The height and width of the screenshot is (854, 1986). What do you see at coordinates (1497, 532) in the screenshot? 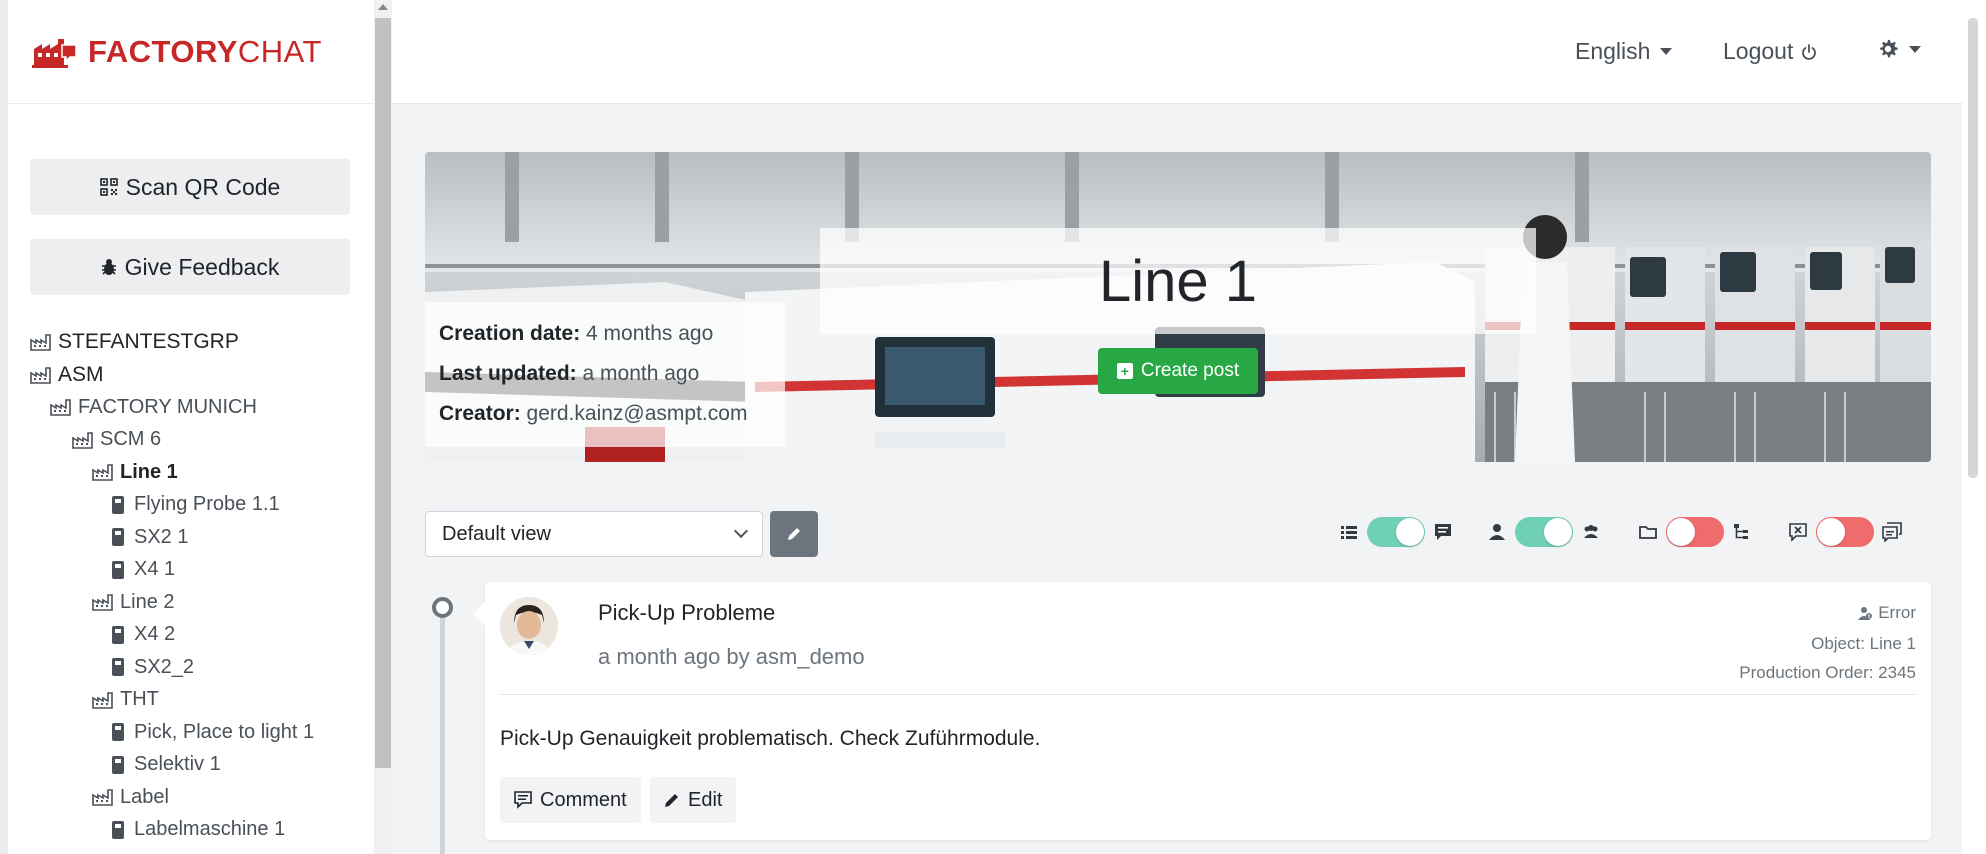
I see `user-icon` at bounding box center [1497, 532].